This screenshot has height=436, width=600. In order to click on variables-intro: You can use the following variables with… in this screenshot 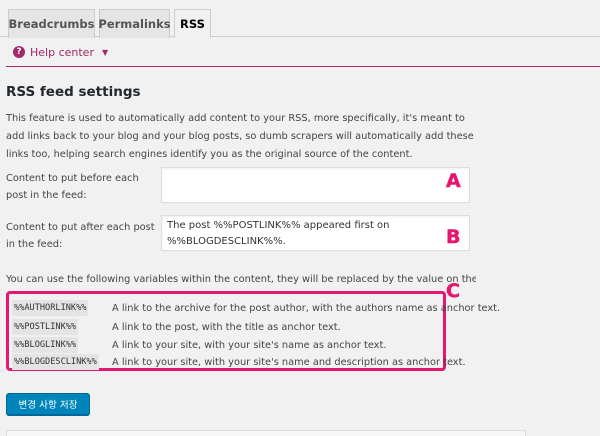, I will do `click(241, 279)`.